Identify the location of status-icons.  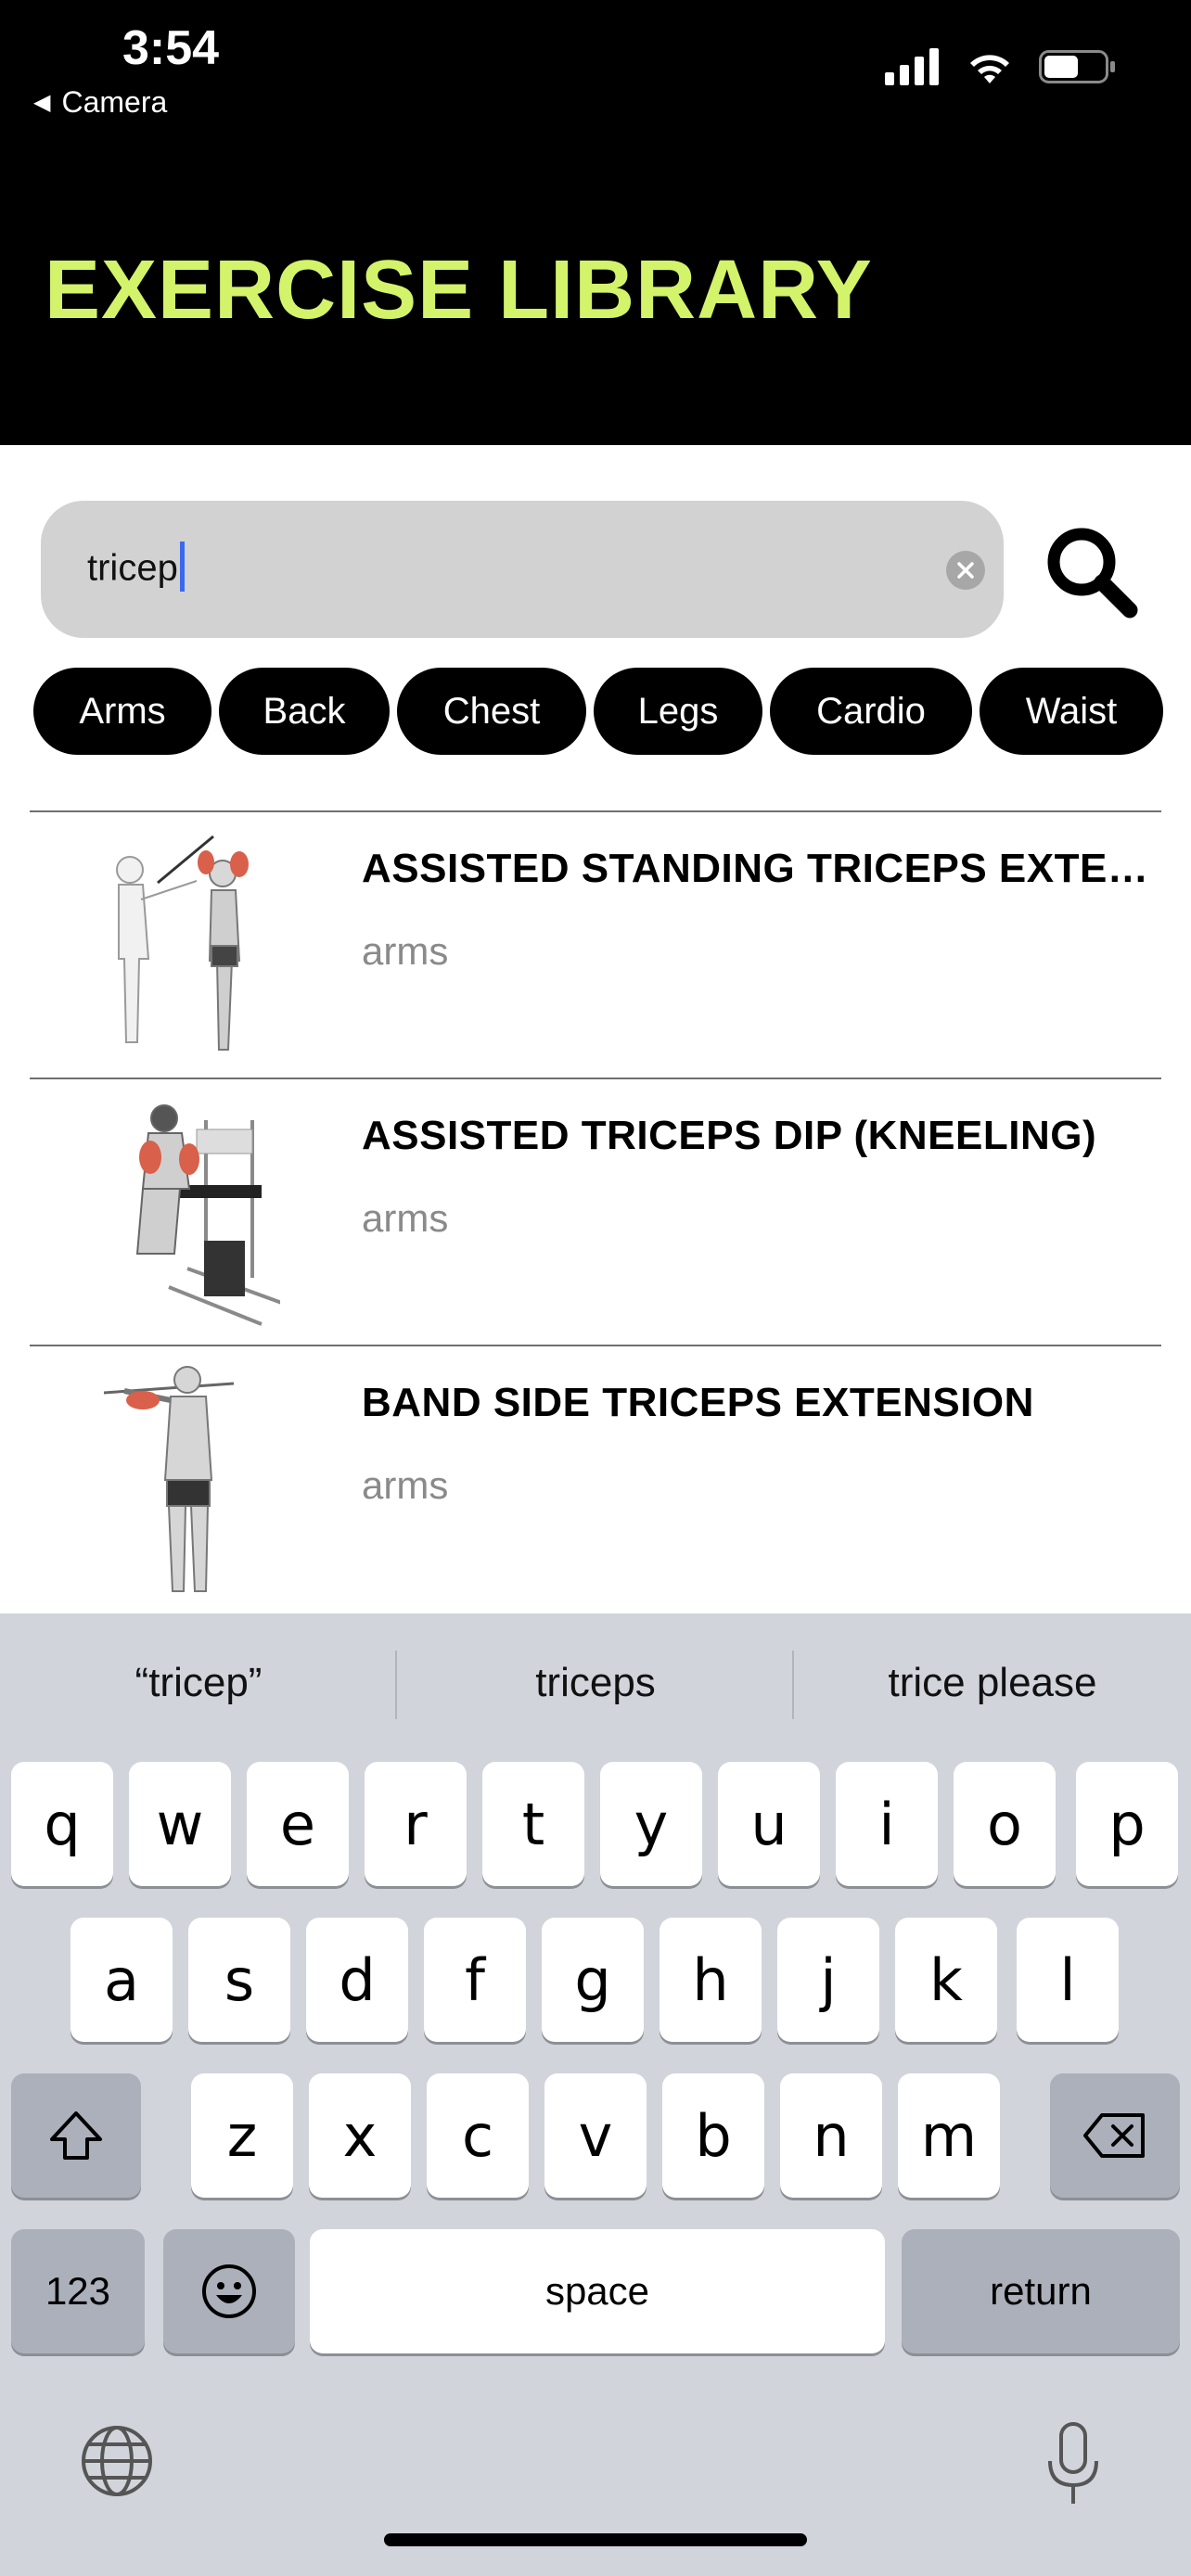
(1001, 66).